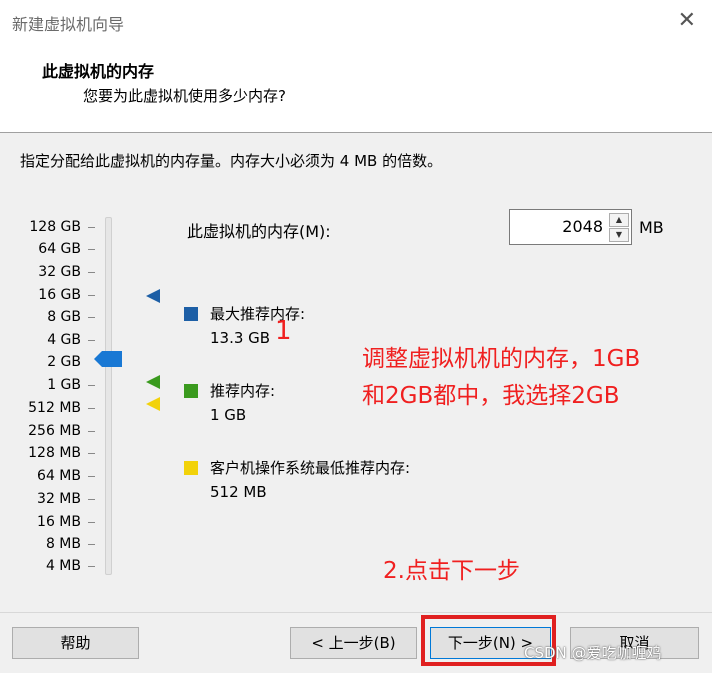  What do you see at coordinates (619, 220) in the screenshot?
I see `spin-up-icon: ▲` at bounding box center [619, 220].